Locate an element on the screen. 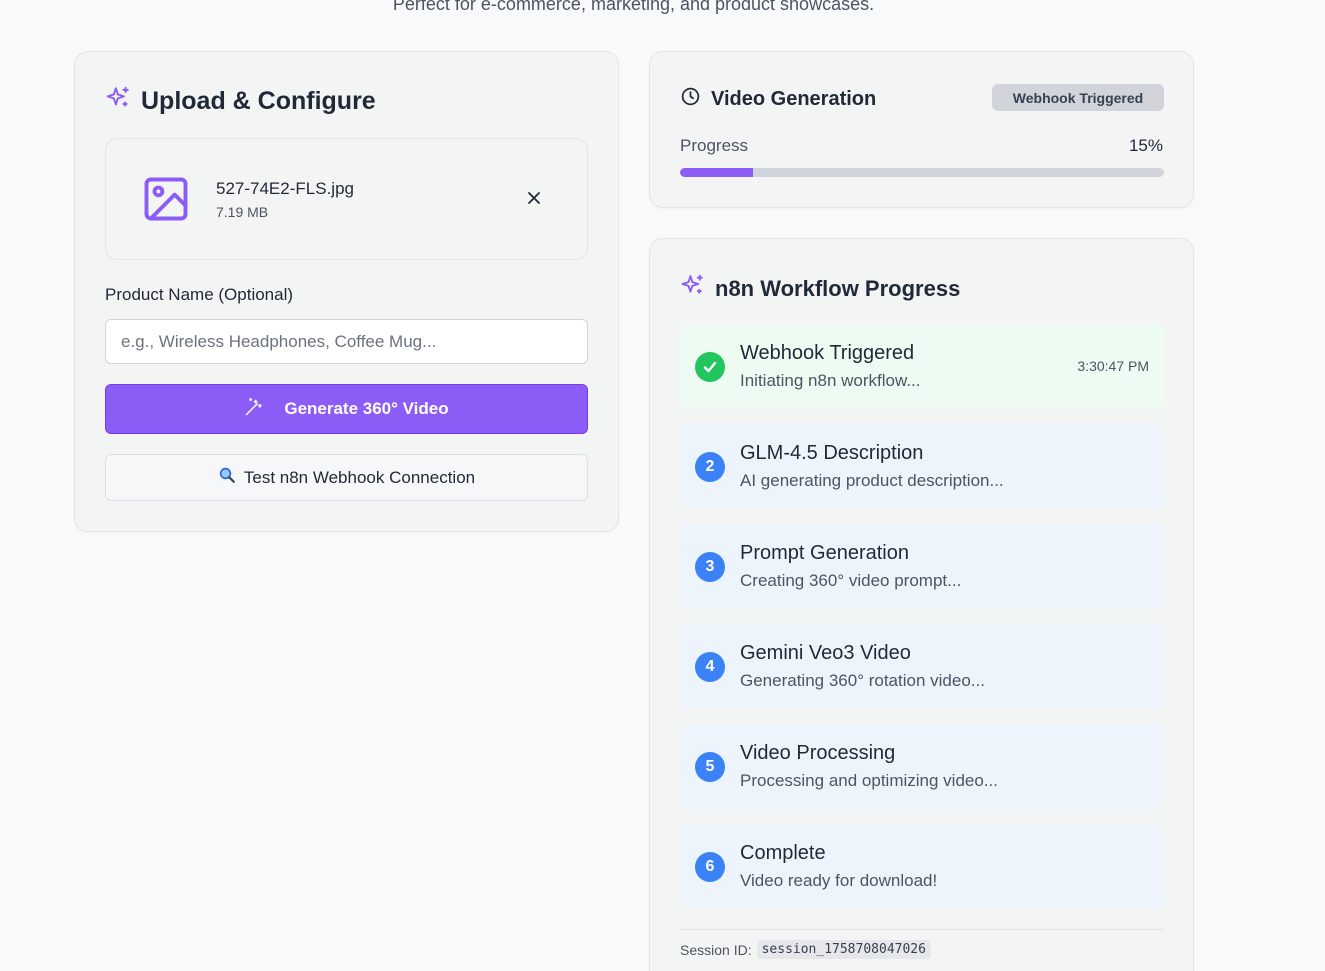 Image resolution: width=1325 pixels, height=971 pixels. progress-value: 15% is located at coordinates (1145, 145).